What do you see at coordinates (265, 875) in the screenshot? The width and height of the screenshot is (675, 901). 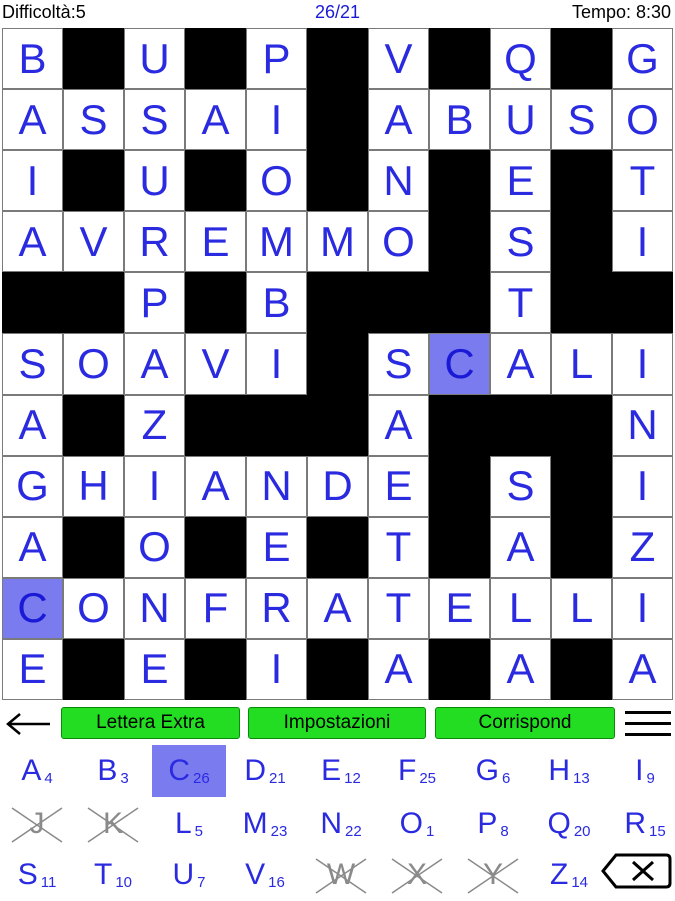 I see `letter-key-v: V 16` at bounding box center [265, 875].